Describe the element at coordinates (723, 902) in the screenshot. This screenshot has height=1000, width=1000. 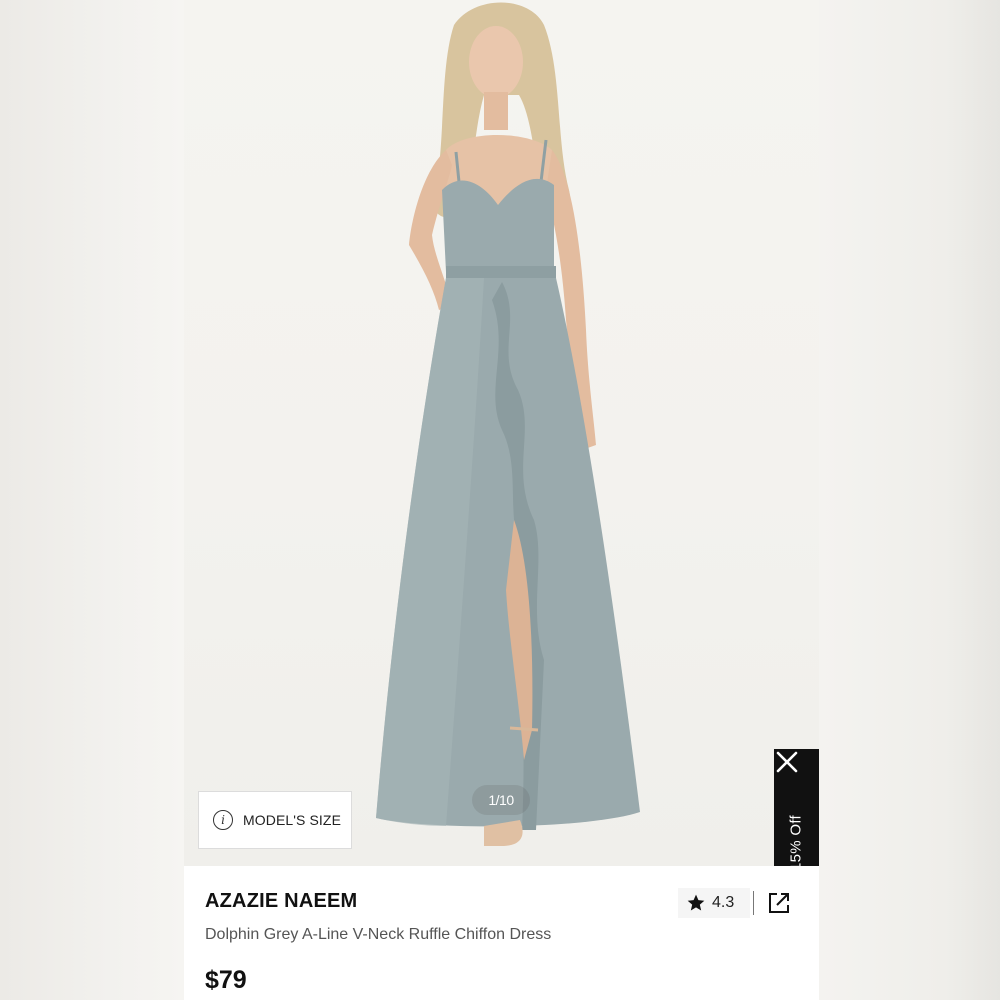
I see `rating-value: 4.3` at that location.